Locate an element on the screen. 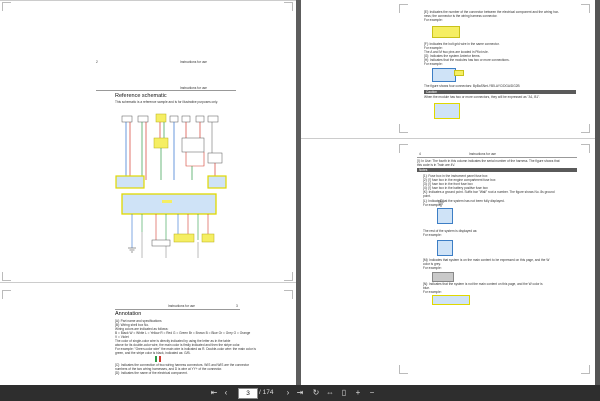 This screenshot has height=401, width=600. vertical-scrollbar is located at coordinates (597, 192).